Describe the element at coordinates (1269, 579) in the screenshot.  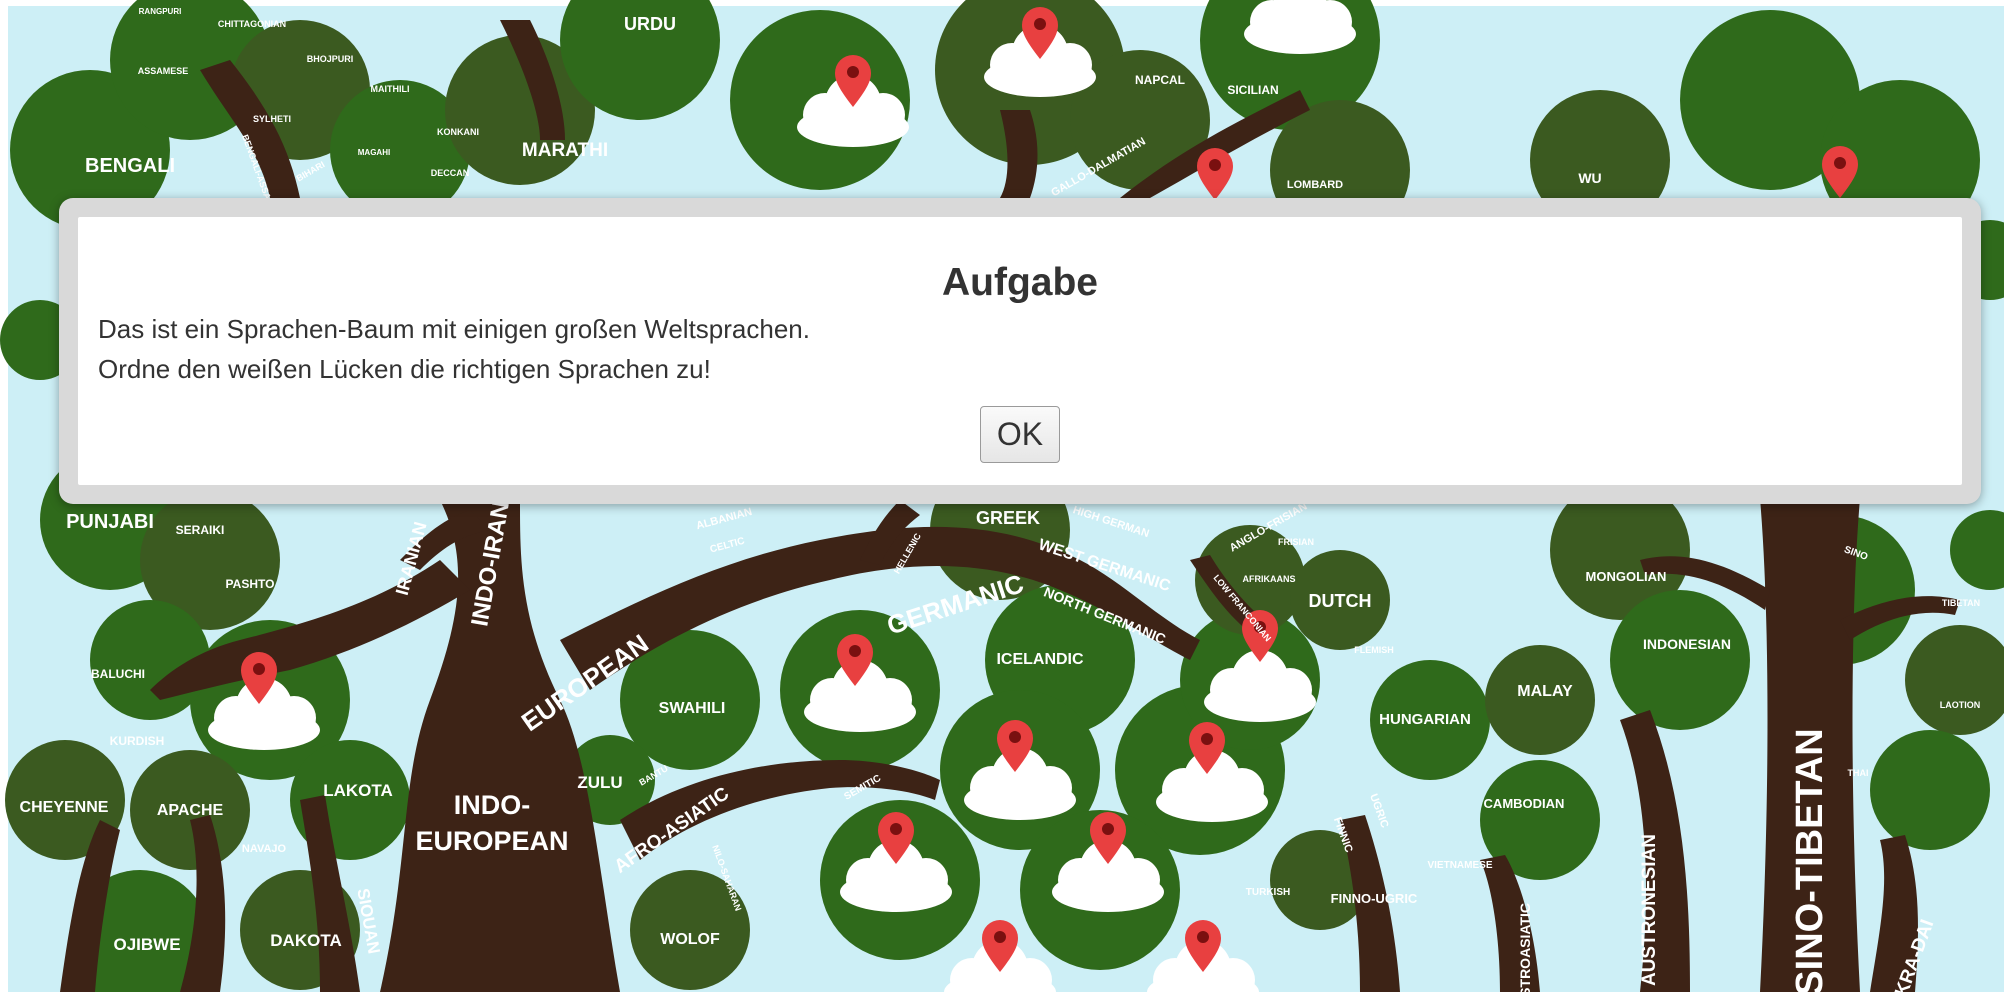
I see `label-afrikaans: AFRIKAANS` at that location.